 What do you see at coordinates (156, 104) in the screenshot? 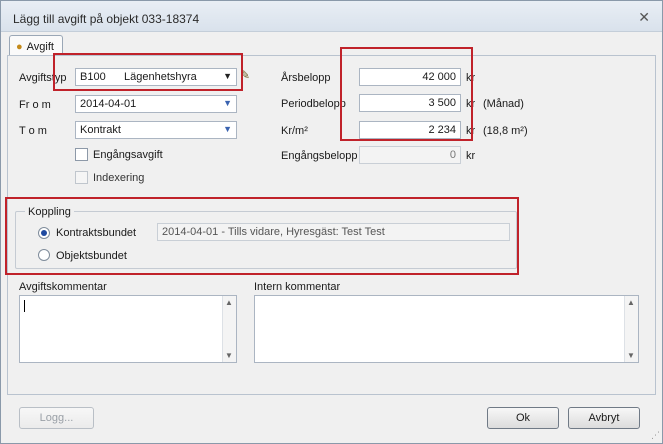
I see `from-date-picker: 2014-04-01 ▼` at bounding box center [156, 104].